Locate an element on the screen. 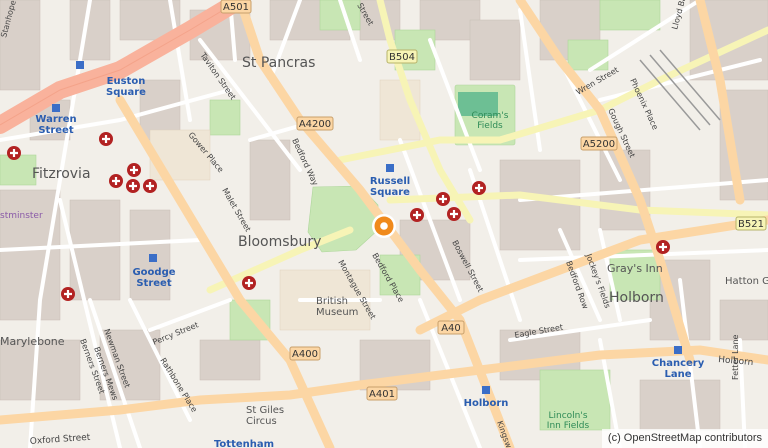 The width and height of the screenshot is (768, 448). svg-text: B504 is located at coordinates (402, 57).